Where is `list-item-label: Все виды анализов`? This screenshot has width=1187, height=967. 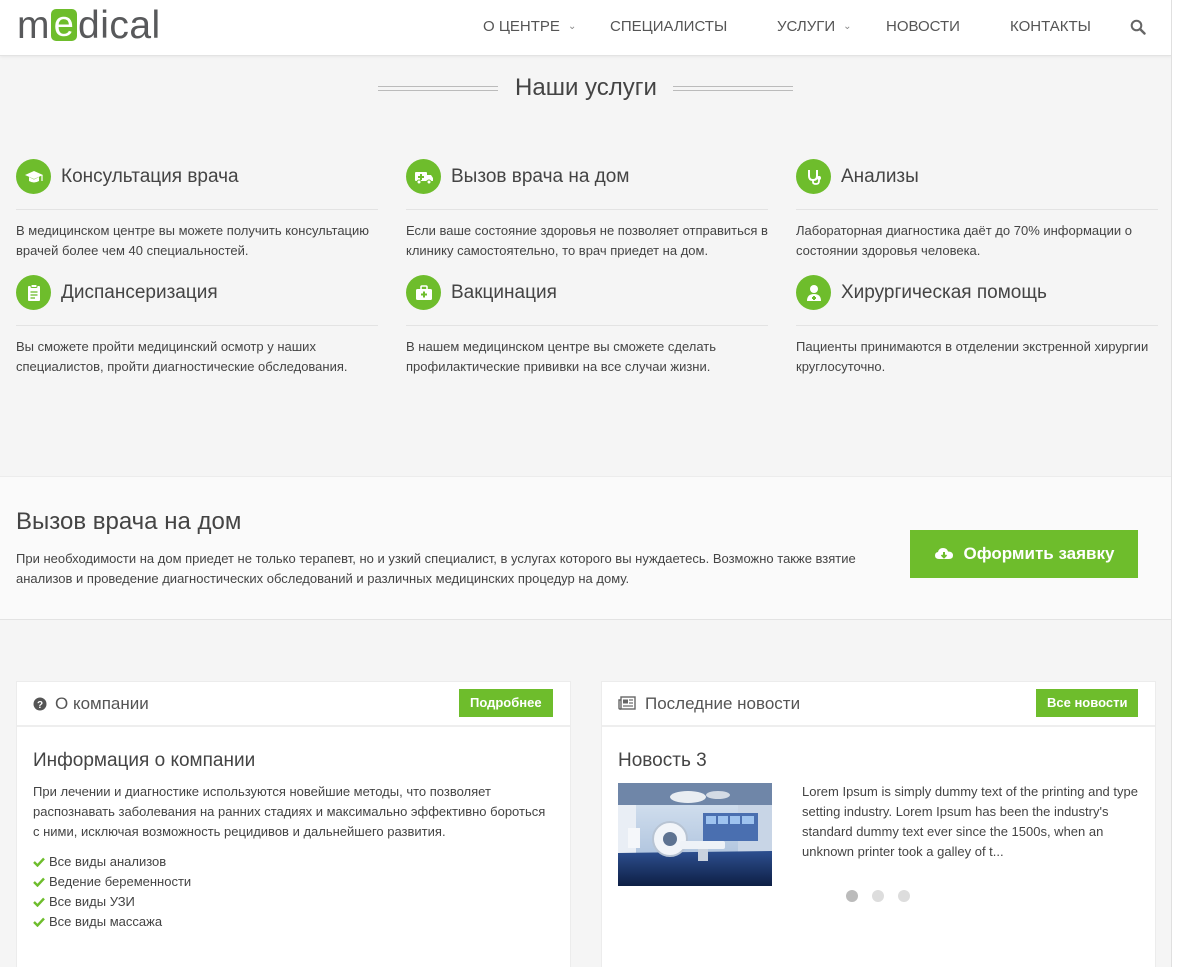 list-item-label: Все виды анализов is located at coordinates (108, 861).